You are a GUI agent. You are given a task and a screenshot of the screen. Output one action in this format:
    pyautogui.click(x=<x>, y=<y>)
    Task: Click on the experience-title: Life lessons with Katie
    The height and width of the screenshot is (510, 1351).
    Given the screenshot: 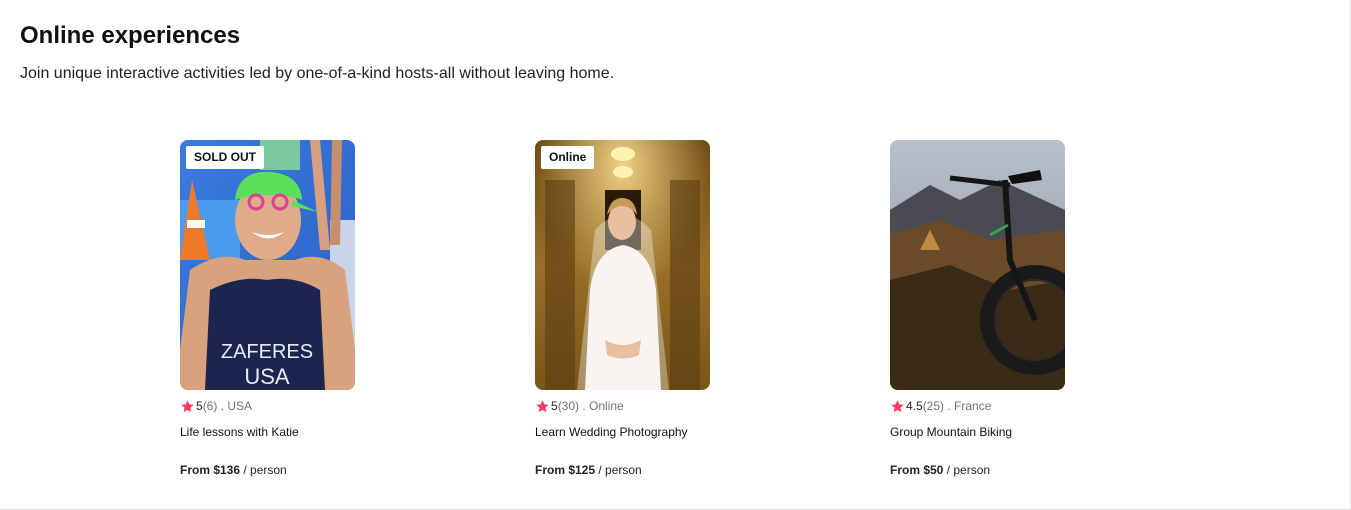 What is the action you would take?
    pyautogui.click(x=280, y=432)
    